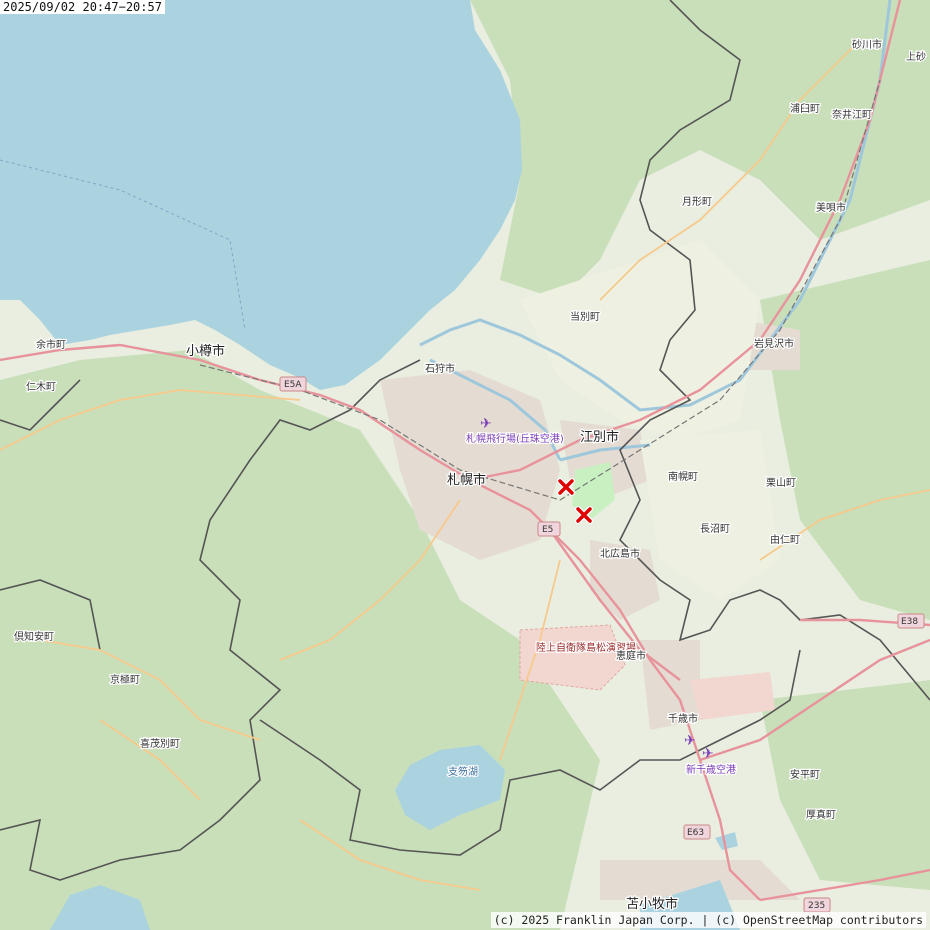 The height and width of the screenshot is (930, 930). I want to click on place-label-yoichi: 余市町, so click(51, 344).